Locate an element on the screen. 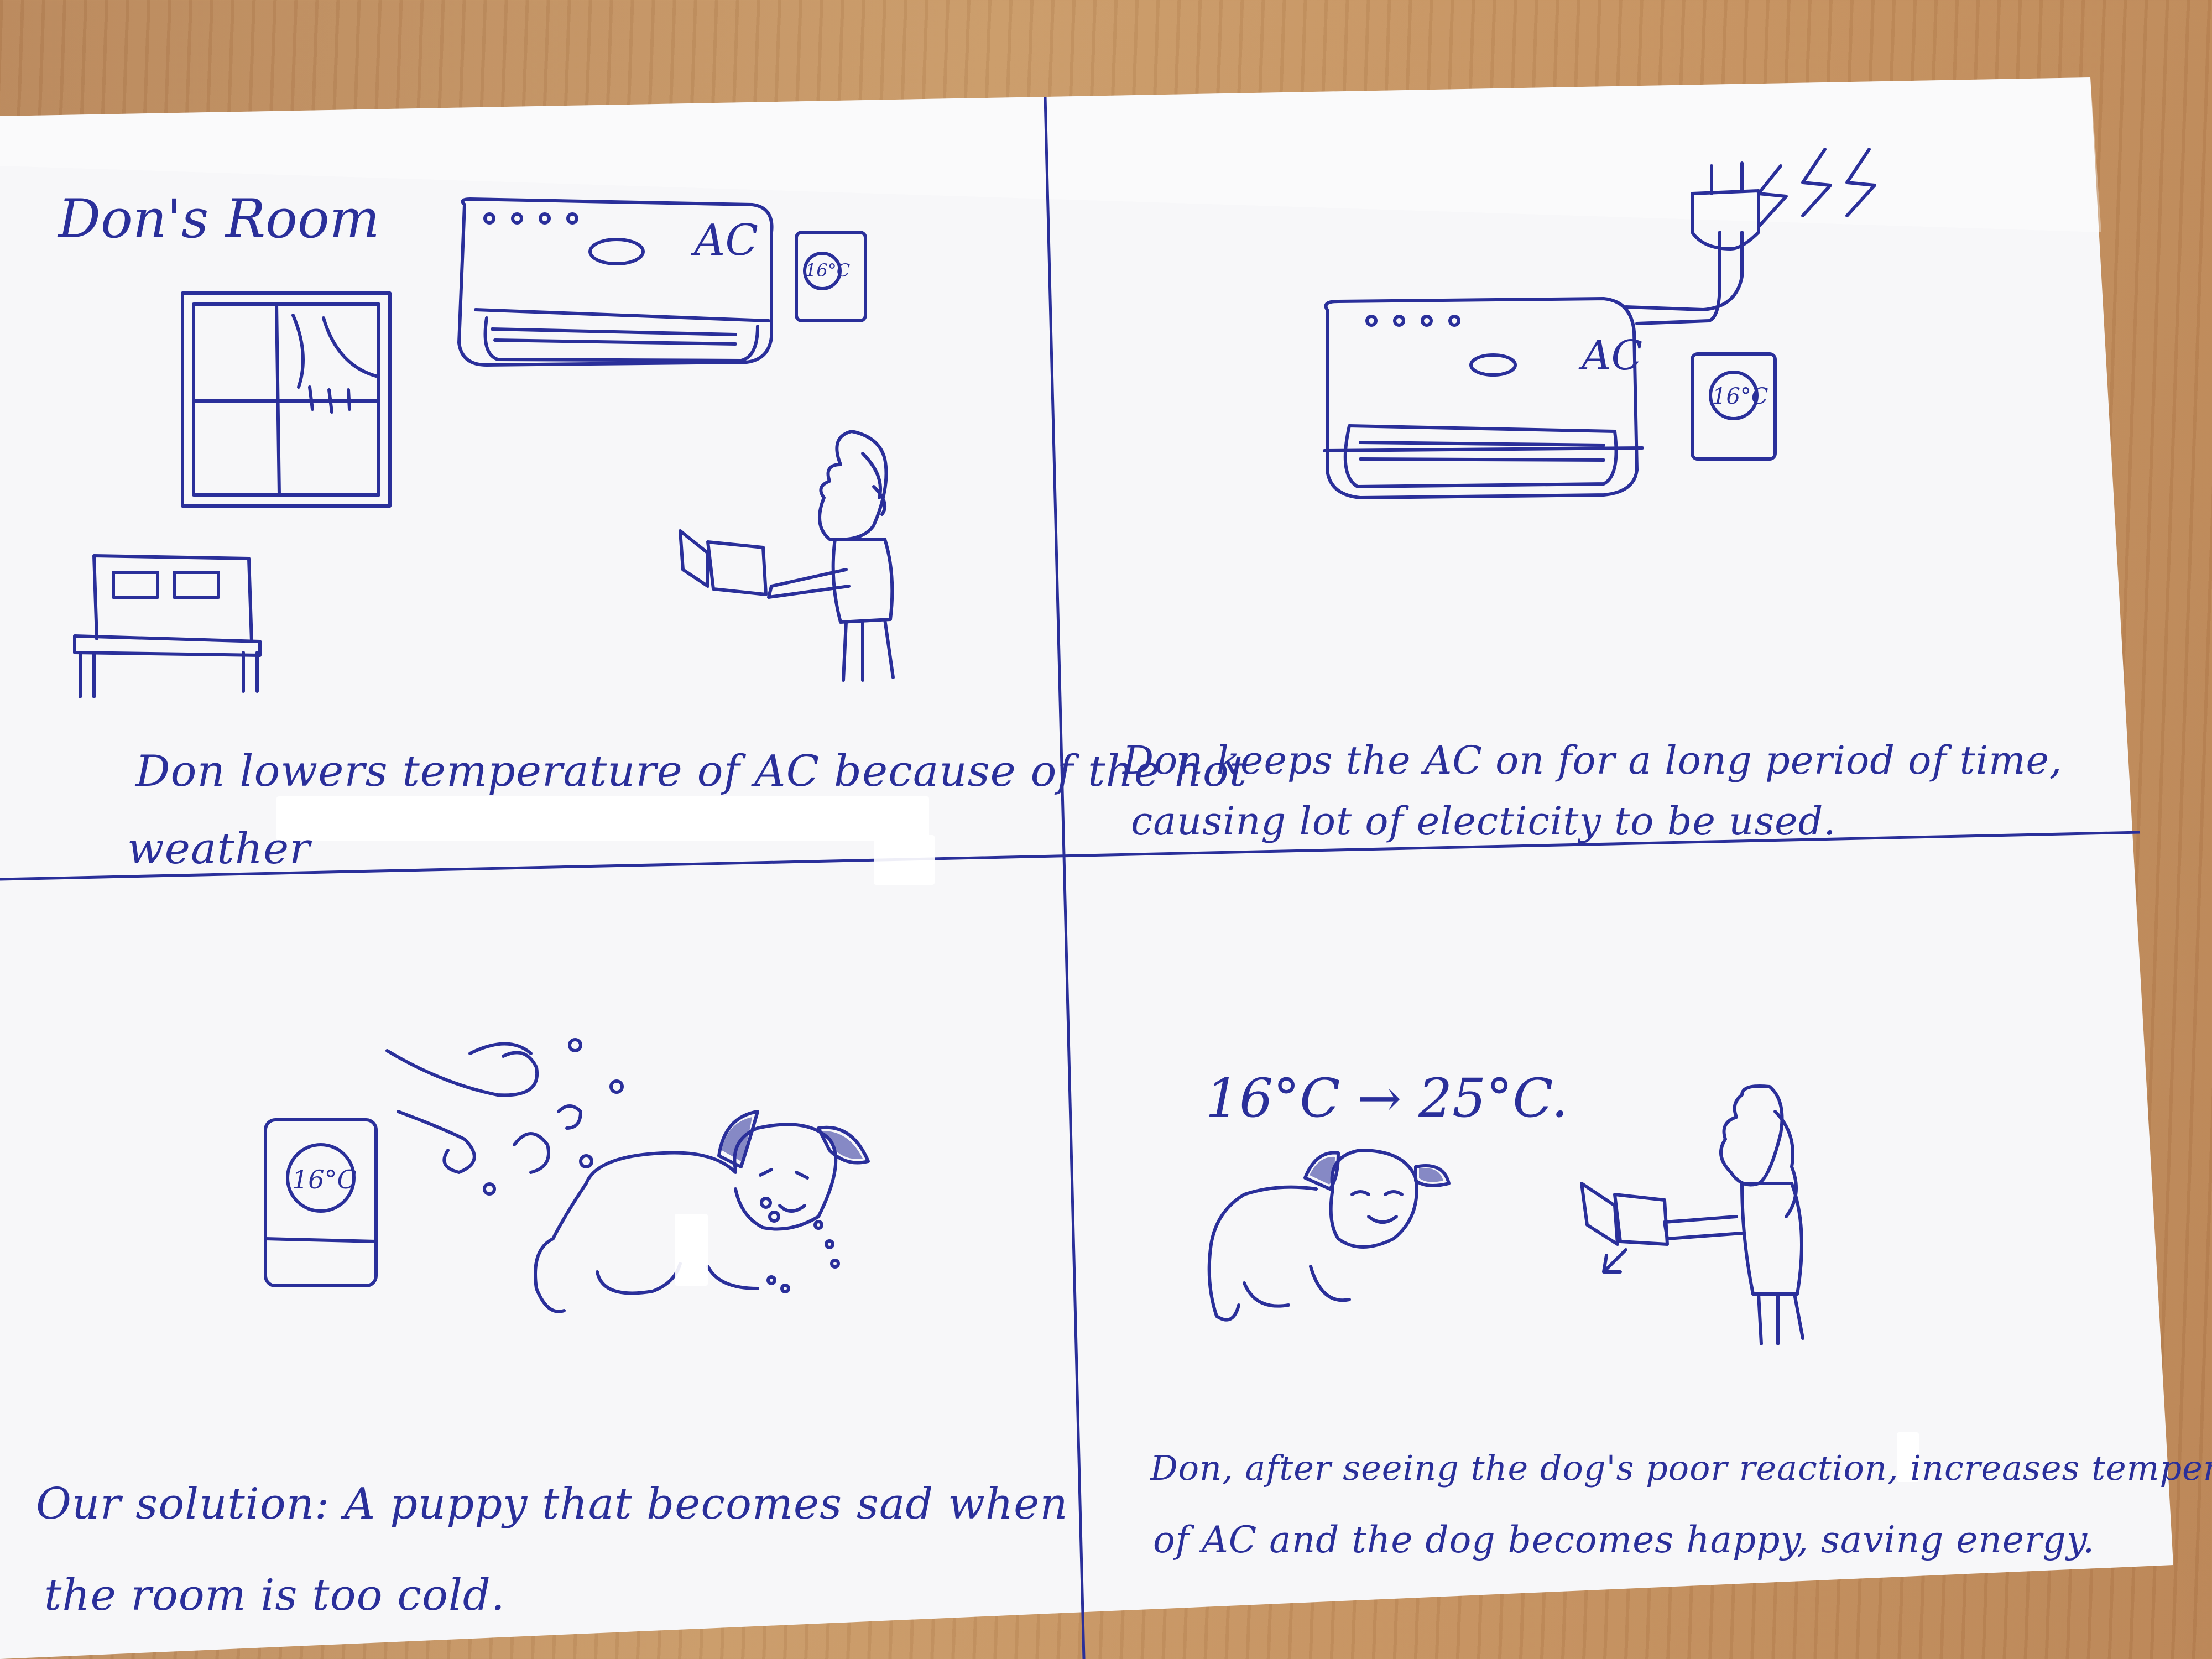 The height and width of the screenshot is (1659, 2212). room-label: Don's Room is located at coordinates (219, 219).